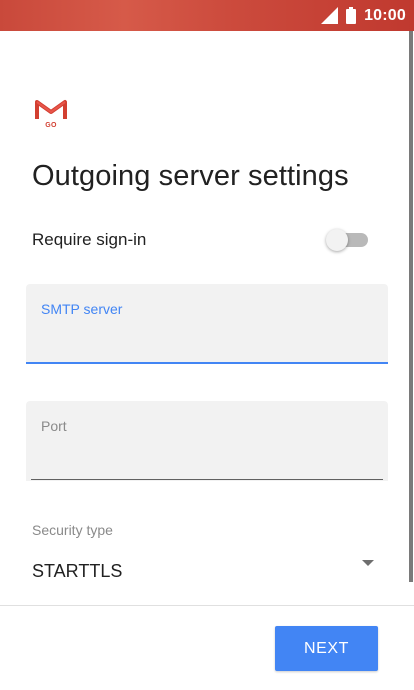  What do you see at coordinates (51, 125) in the screenshot?
I see `logo-subtext: GO` at bounding box center [51, 125].